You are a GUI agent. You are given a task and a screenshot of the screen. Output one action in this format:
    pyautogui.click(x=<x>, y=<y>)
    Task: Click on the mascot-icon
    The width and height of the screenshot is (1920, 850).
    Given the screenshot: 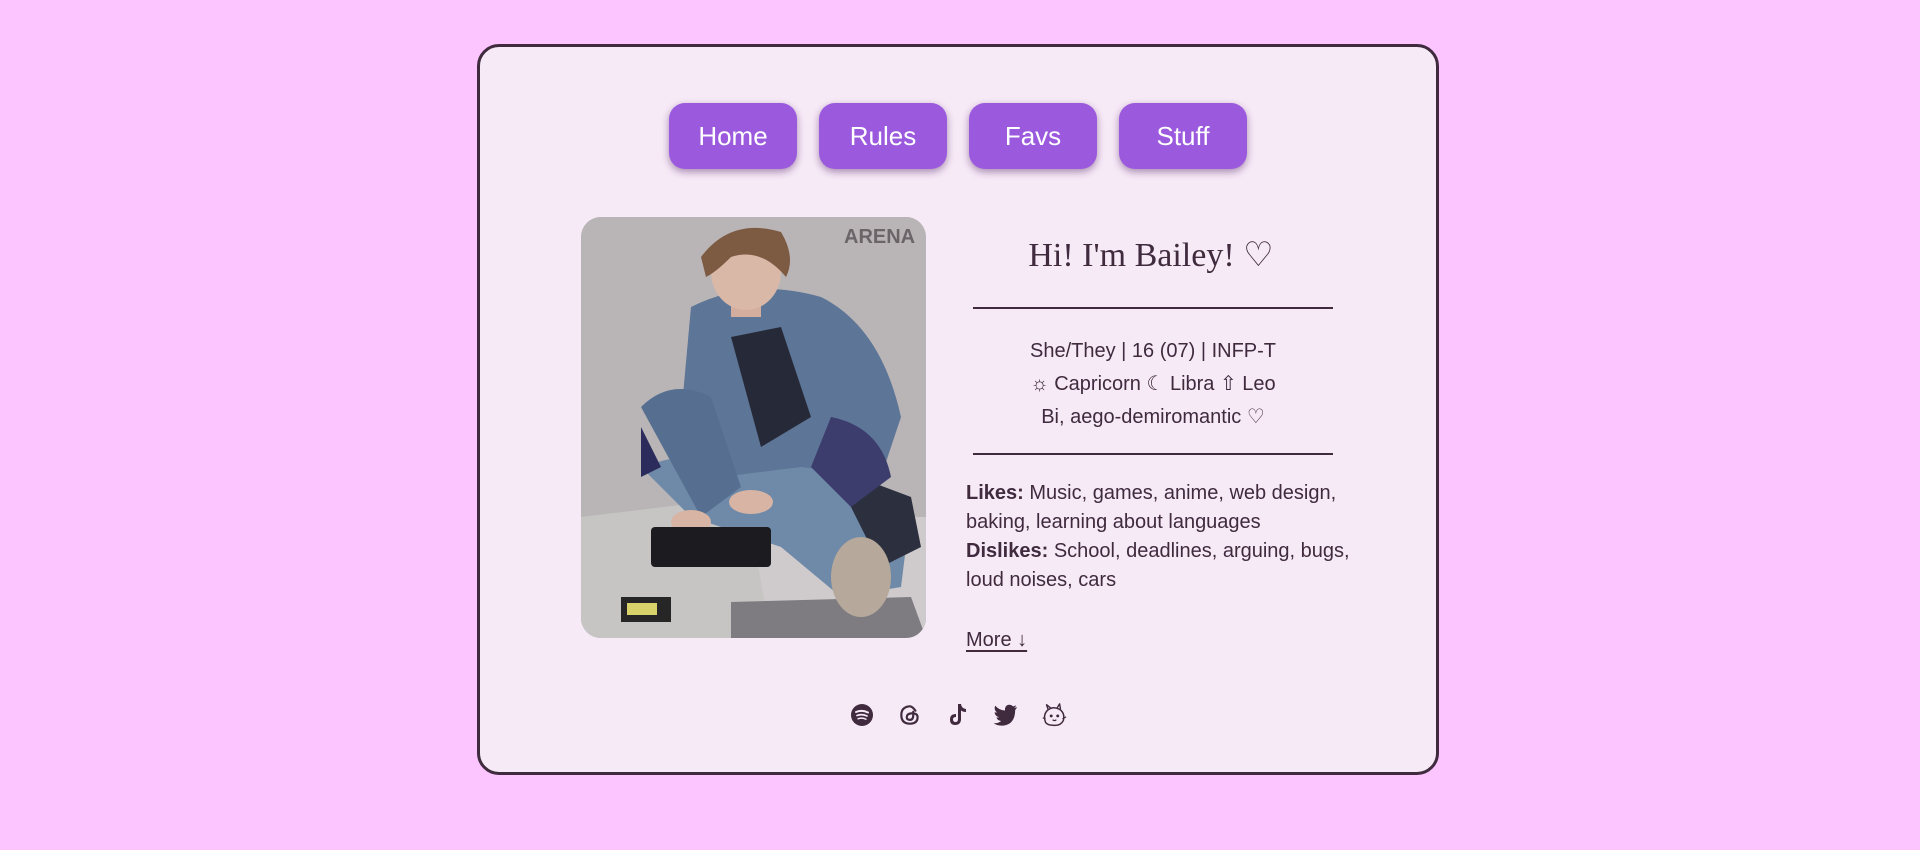 What is the action you would take?
    pyautogui.click(x=1054, y=715)
    